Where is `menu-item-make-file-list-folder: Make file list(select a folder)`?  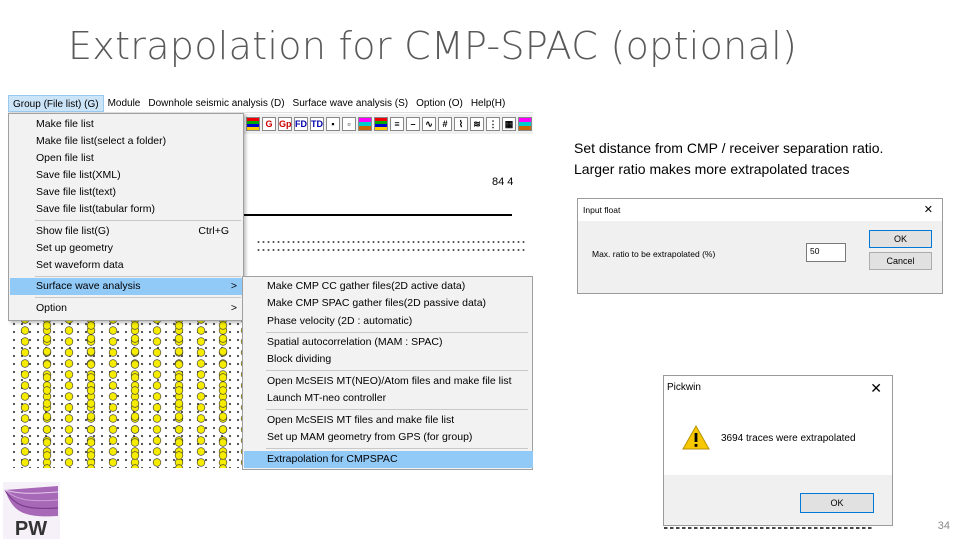 menu-item-make-file-list-folder: Make file list(select a folder) is located at coordinates (126, 141).